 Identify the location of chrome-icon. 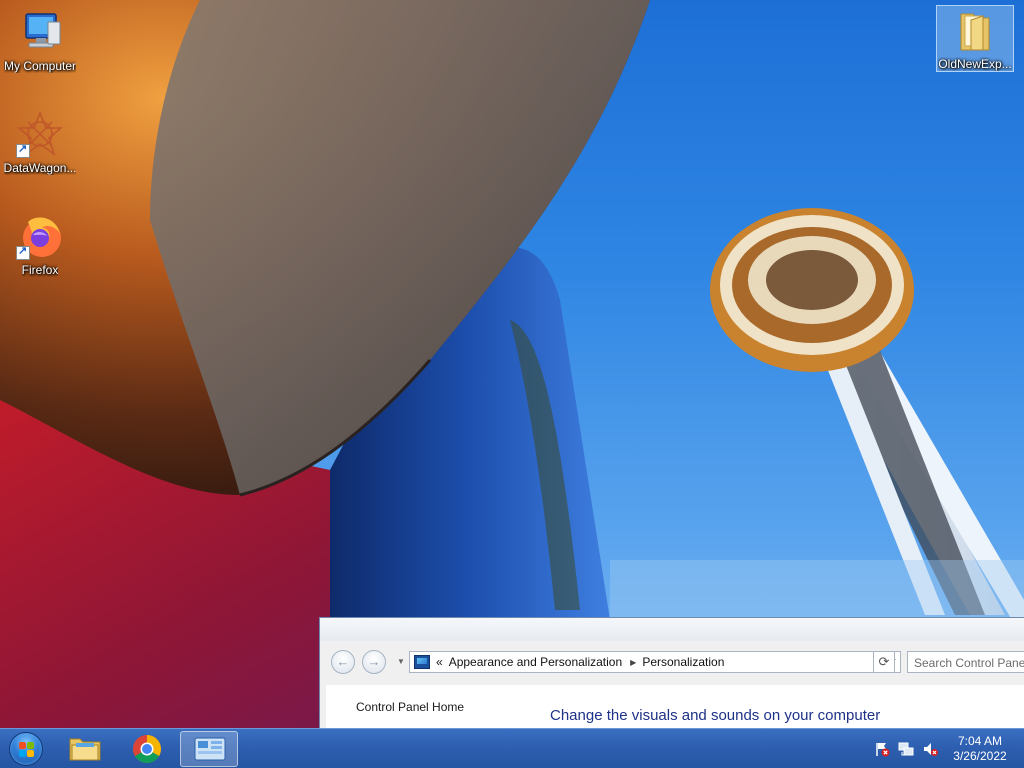
(147, 749).